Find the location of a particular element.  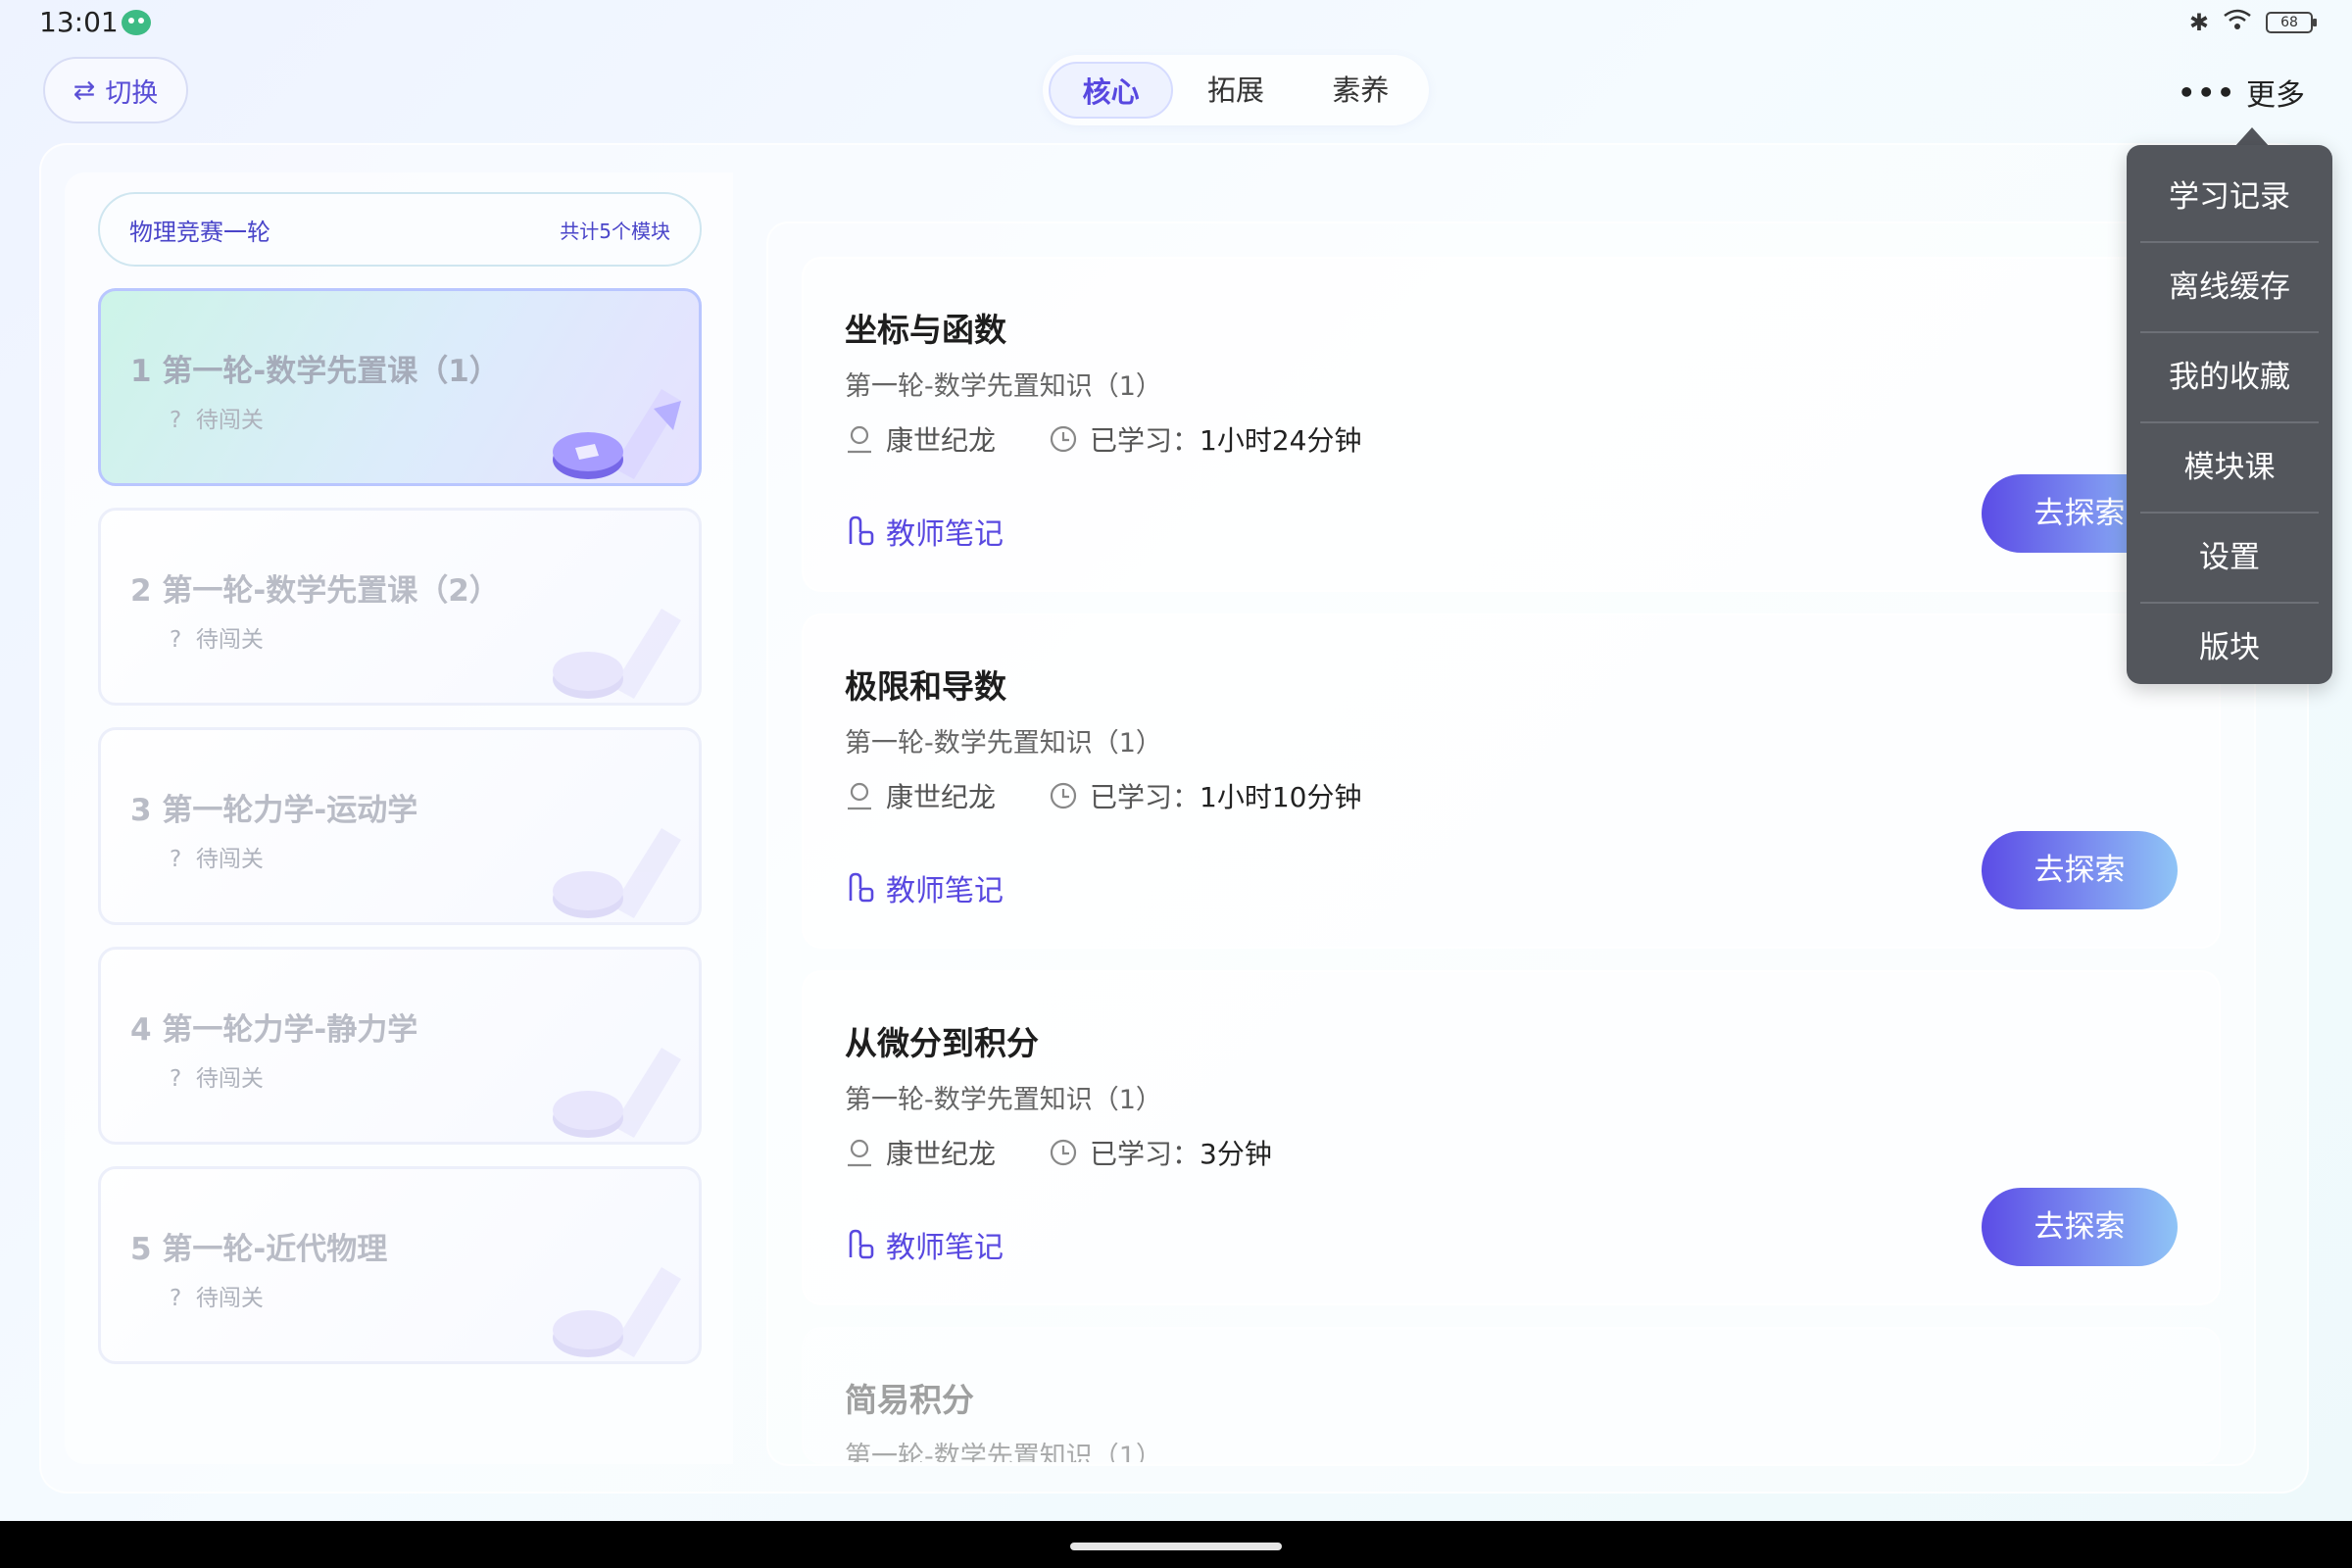

lesson-meta: 康世纪龙 已学习： 1小时10分钟 is located at coordinates (1103, 795).